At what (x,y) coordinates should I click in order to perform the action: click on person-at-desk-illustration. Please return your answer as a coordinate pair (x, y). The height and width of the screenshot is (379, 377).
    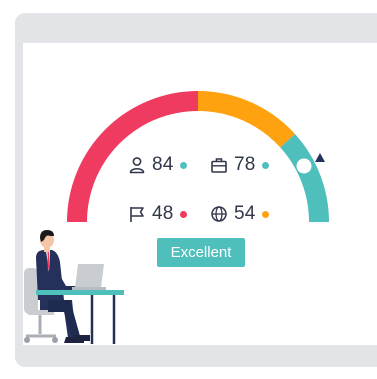
    Looking at the image, I should click on (74, 287).